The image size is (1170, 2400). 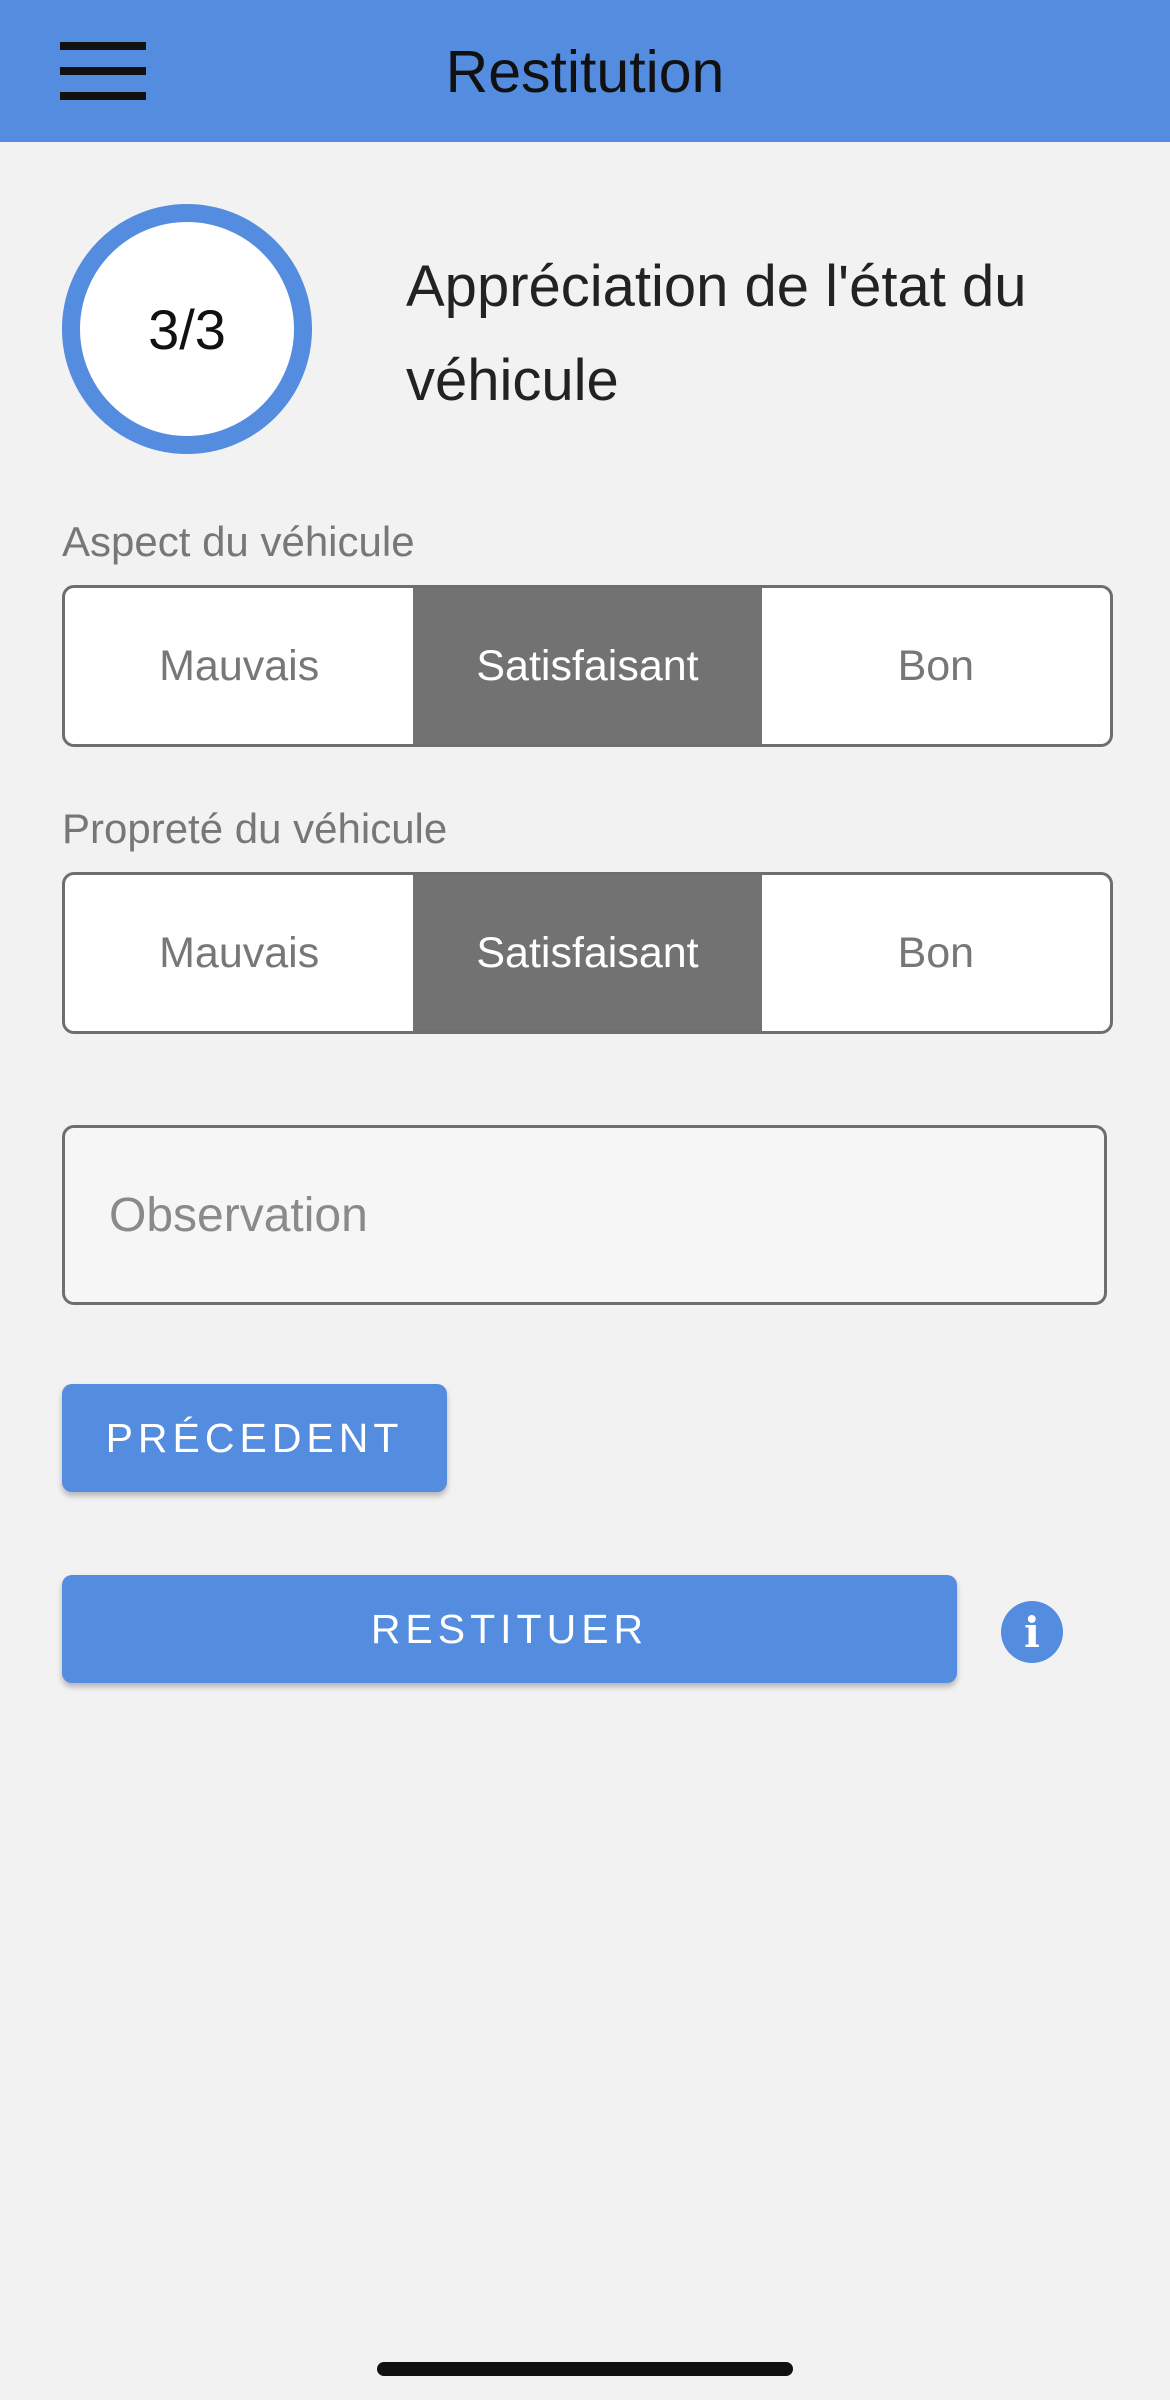 What do you see at coordinates (187, 329) in the screenshot?
I see `step-progress-indicator: 3/3` at bounding box center [187, 329].